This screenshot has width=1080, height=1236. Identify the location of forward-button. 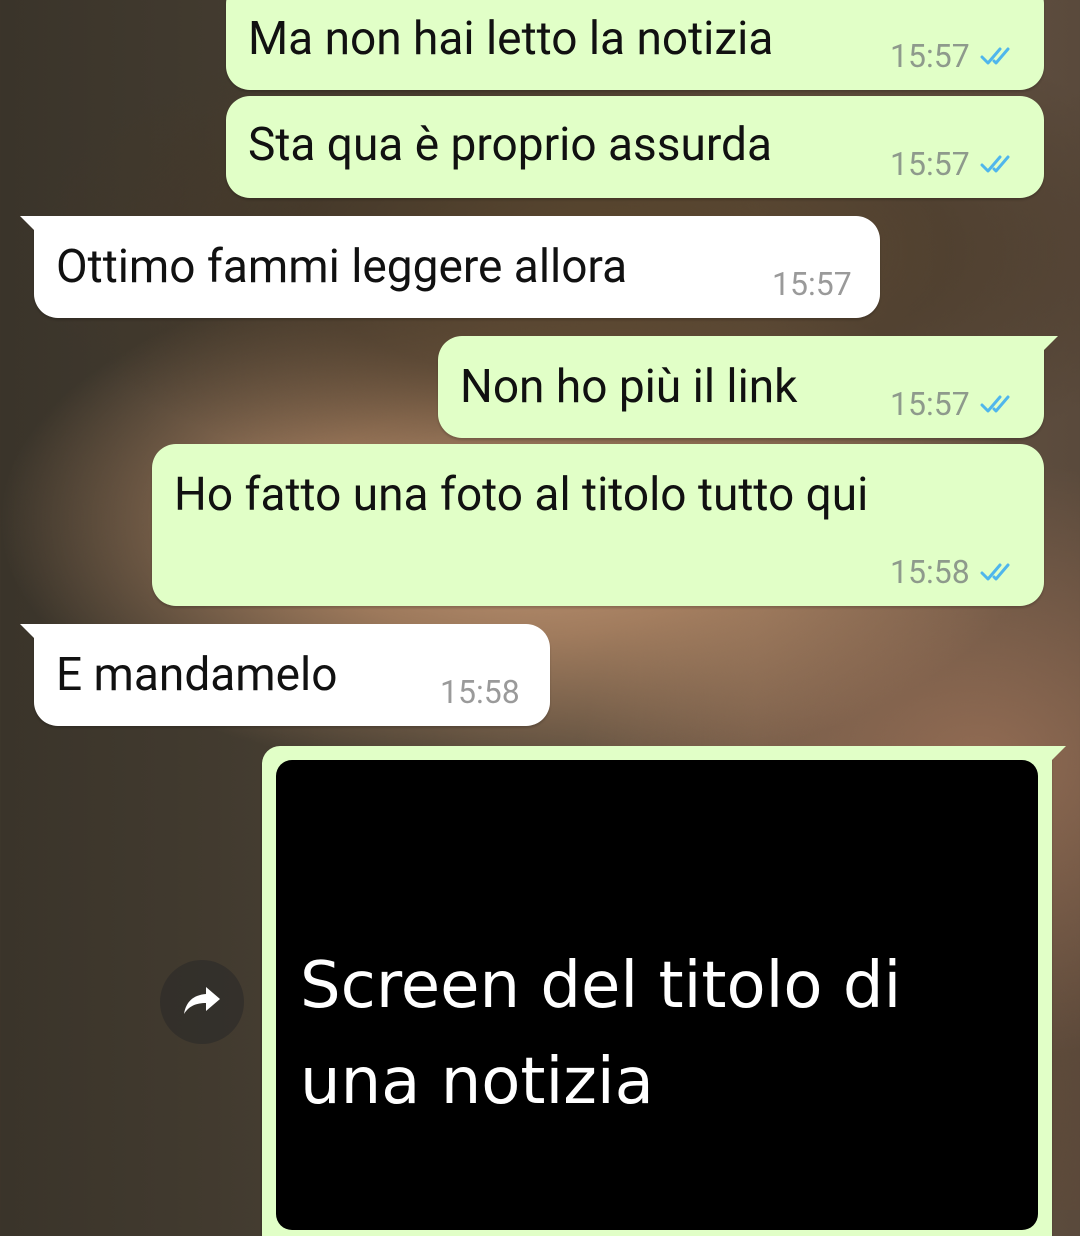
(202, 1002).